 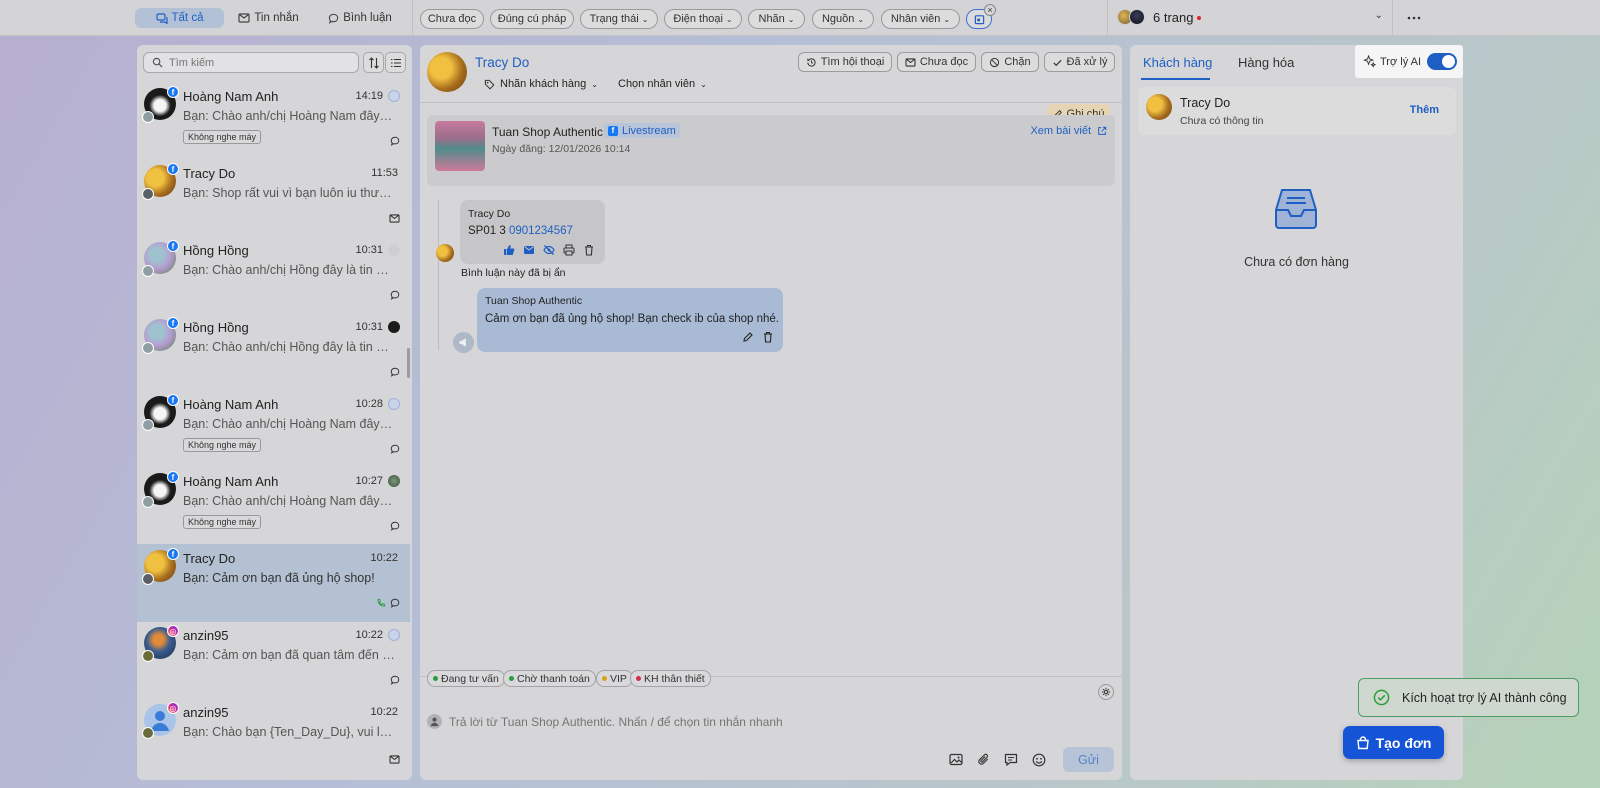 What do you see at coordinates (509, 250) in the screenshot?
I see `like-icon` at bounding box center [509, 250].